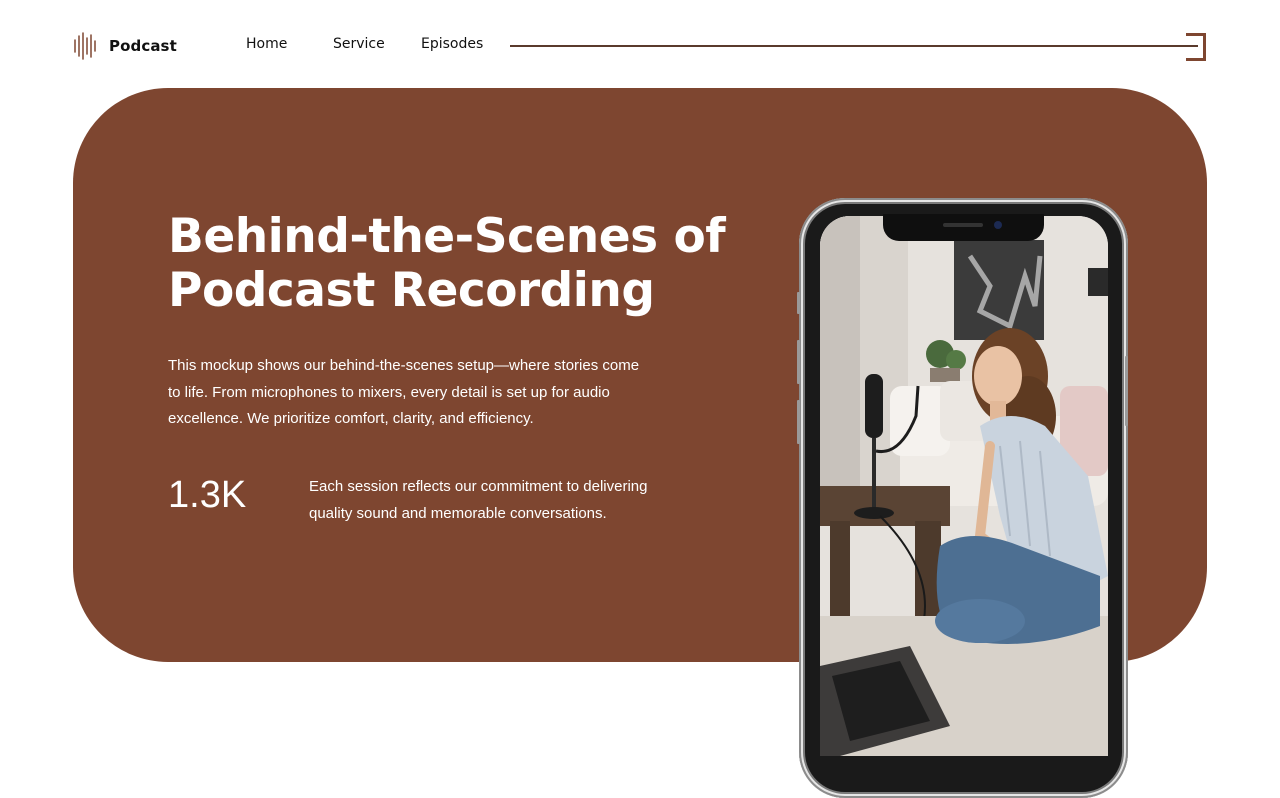  What do you see at coordinates (85, 46) in the screenshot?
I see `soundwave-icon` at bounding box center [85, 46].